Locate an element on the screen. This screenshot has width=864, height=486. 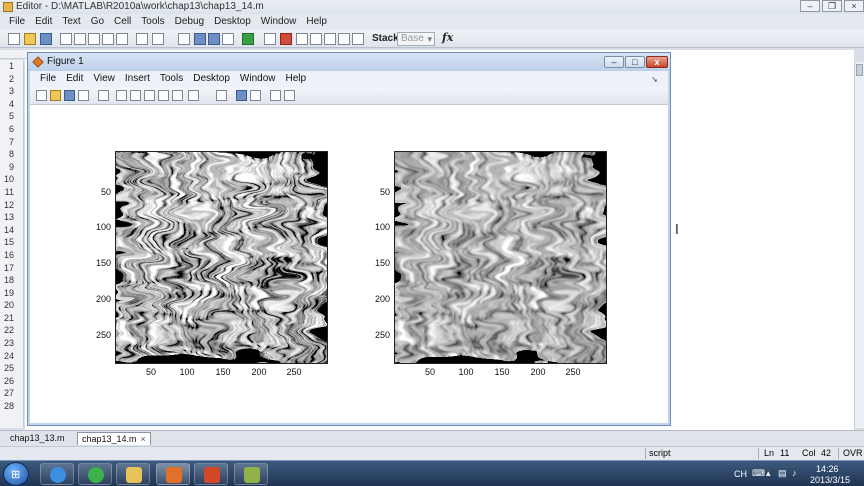
colorbar-icon is located at coordinates (241, 95).